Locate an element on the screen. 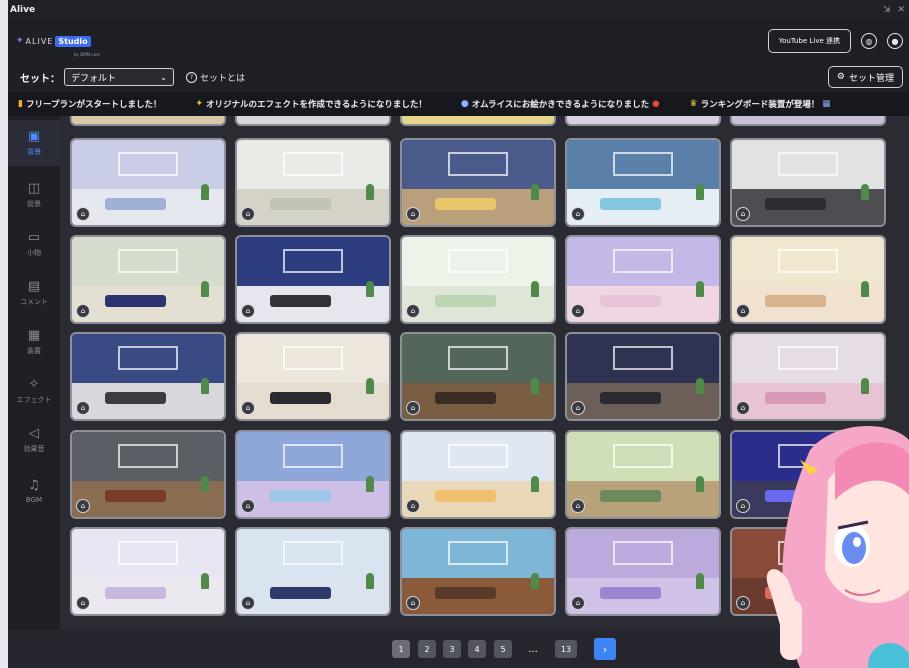 This screenshot has height=668, width=909. ticker-item: ♛ ランキングボード装置が登場！ ▦ is located at coordinates (760, 104).